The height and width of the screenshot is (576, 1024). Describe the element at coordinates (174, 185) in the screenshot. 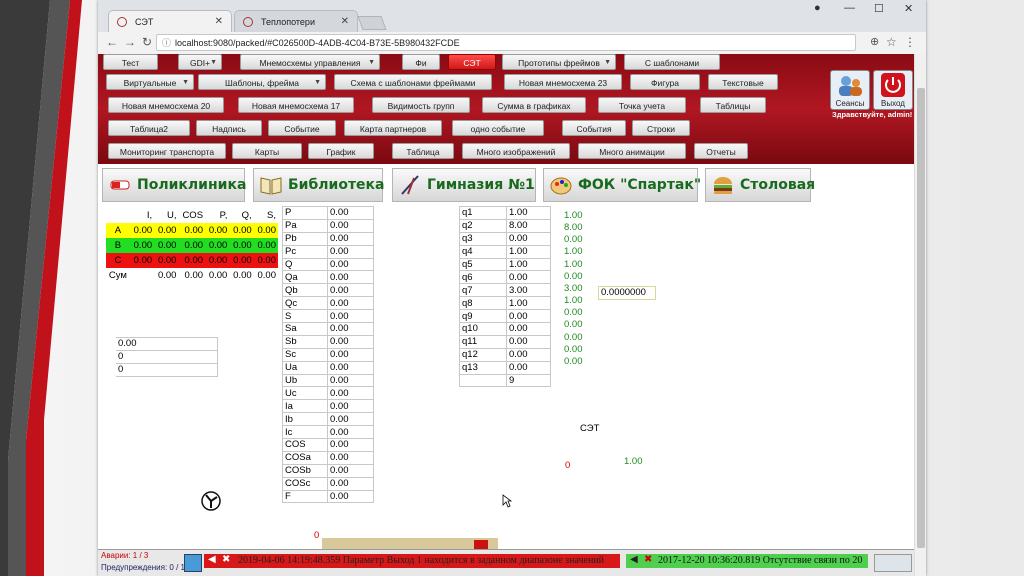

I see `object-button-clinic: Поликлиника` at that location.